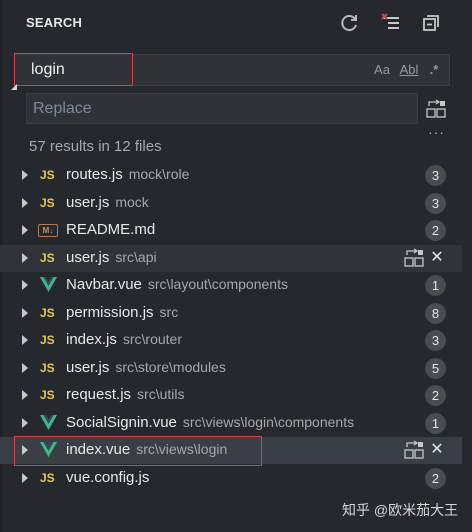 The width and height of the screenshot is (472, 532). Describe the element at coordinates (136, 257) in the screenshot. I see `file-path: src\api` at that location.